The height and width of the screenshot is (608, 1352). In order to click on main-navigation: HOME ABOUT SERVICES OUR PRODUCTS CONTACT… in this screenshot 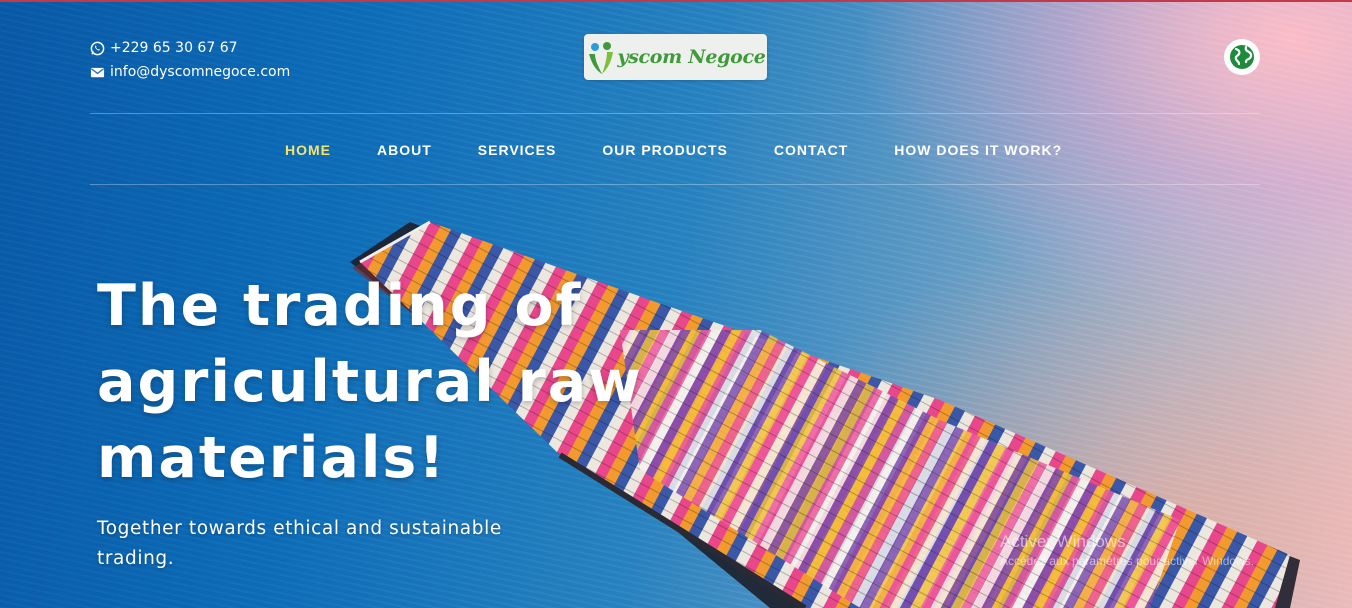, I will do `click(673, 150)`.